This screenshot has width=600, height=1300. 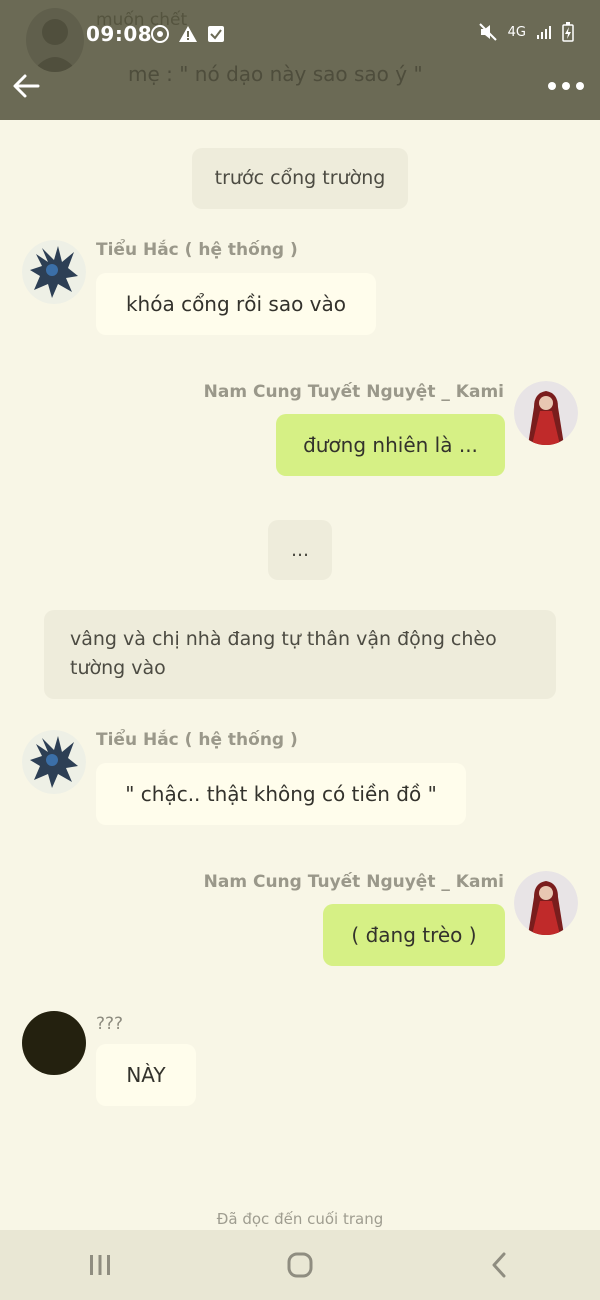 I want to click on arrow-left-icon, so click(x=26, y=86).